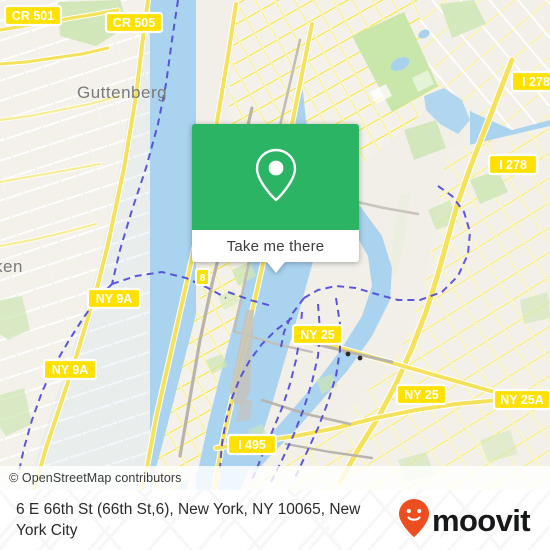  I want to click on take-me-there-button: Take me there, so click(275, 251).